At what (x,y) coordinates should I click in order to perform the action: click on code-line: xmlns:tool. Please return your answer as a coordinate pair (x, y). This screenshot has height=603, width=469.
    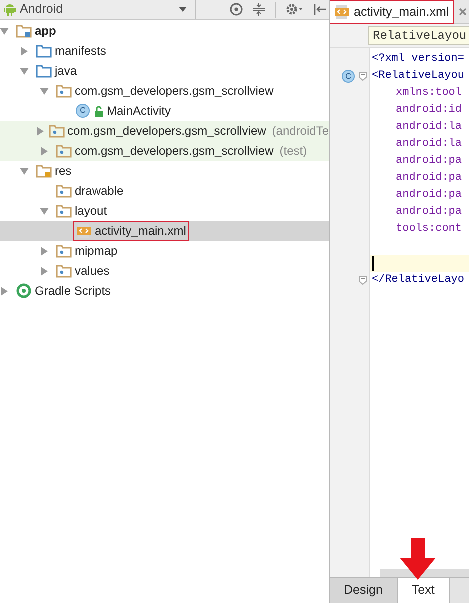
    Looking at the image, I should click on (429, 94).